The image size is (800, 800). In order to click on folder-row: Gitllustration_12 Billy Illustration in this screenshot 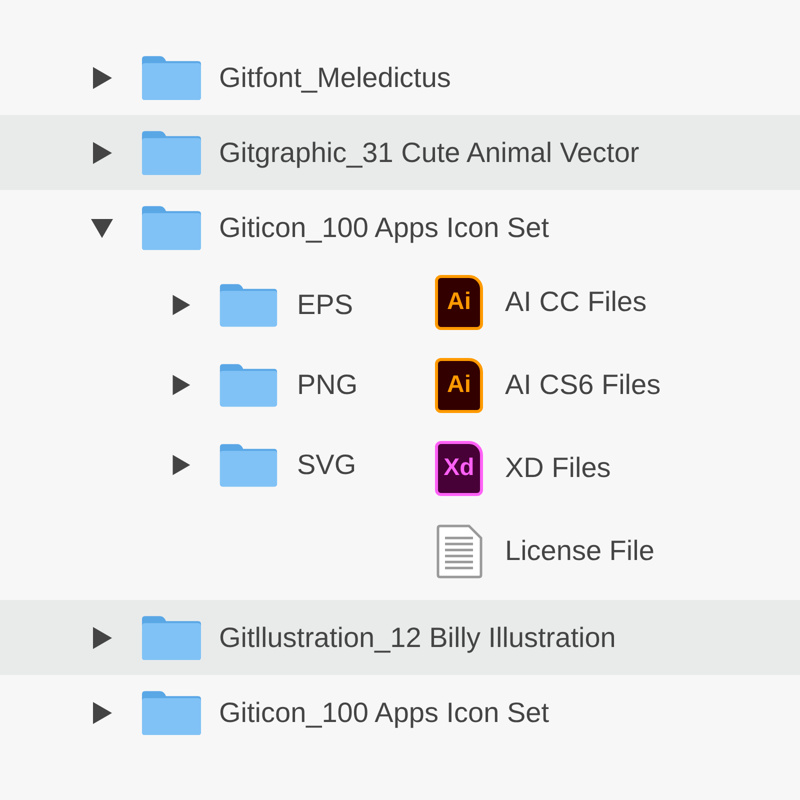, I will do `click(400, 637)`.